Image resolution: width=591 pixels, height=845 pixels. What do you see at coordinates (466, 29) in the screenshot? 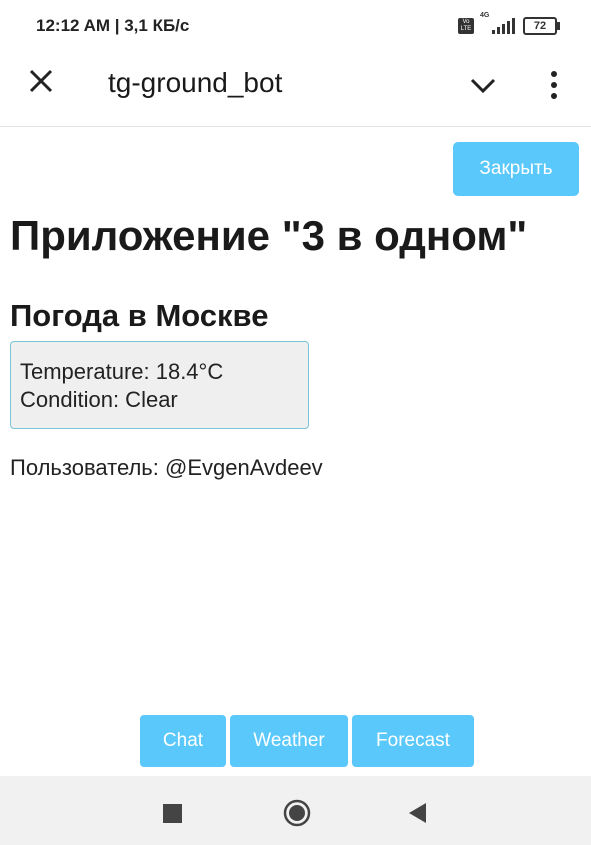
I see `volte-bottom-text: LTE` at bounding box center [466, 29].